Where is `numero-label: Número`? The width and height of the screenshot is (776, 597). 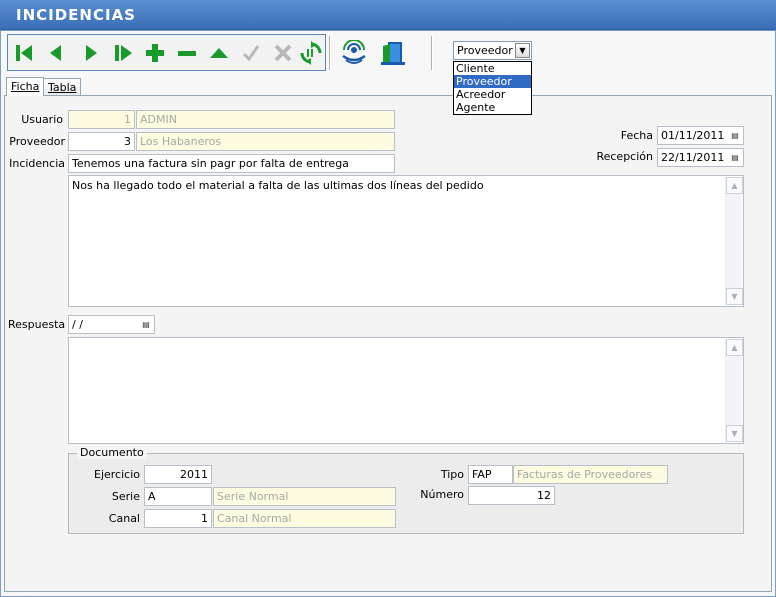 numero-label: Número is located at coordinates (442, 494).